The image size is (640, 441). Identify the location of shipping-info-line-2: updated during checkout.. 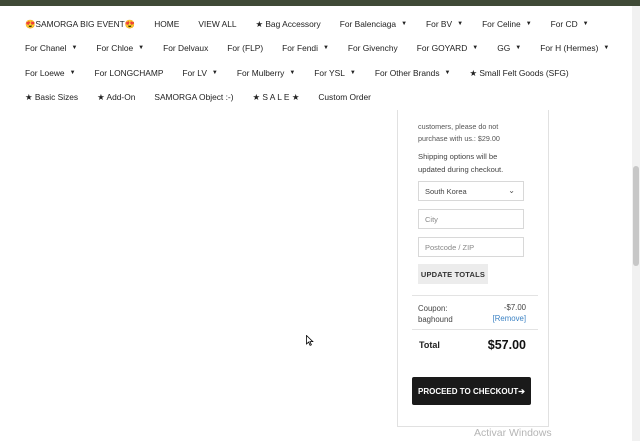
(461, 169).